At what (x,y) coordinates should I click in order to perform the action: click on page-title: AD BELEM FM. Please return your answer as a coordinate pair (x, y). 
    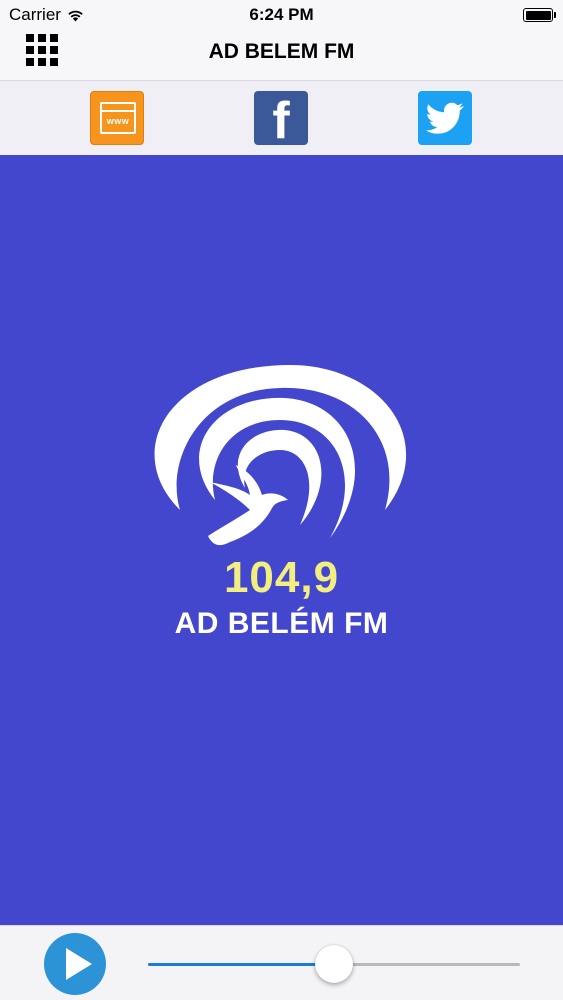
    Looking at the image, I should click on (281, 51).